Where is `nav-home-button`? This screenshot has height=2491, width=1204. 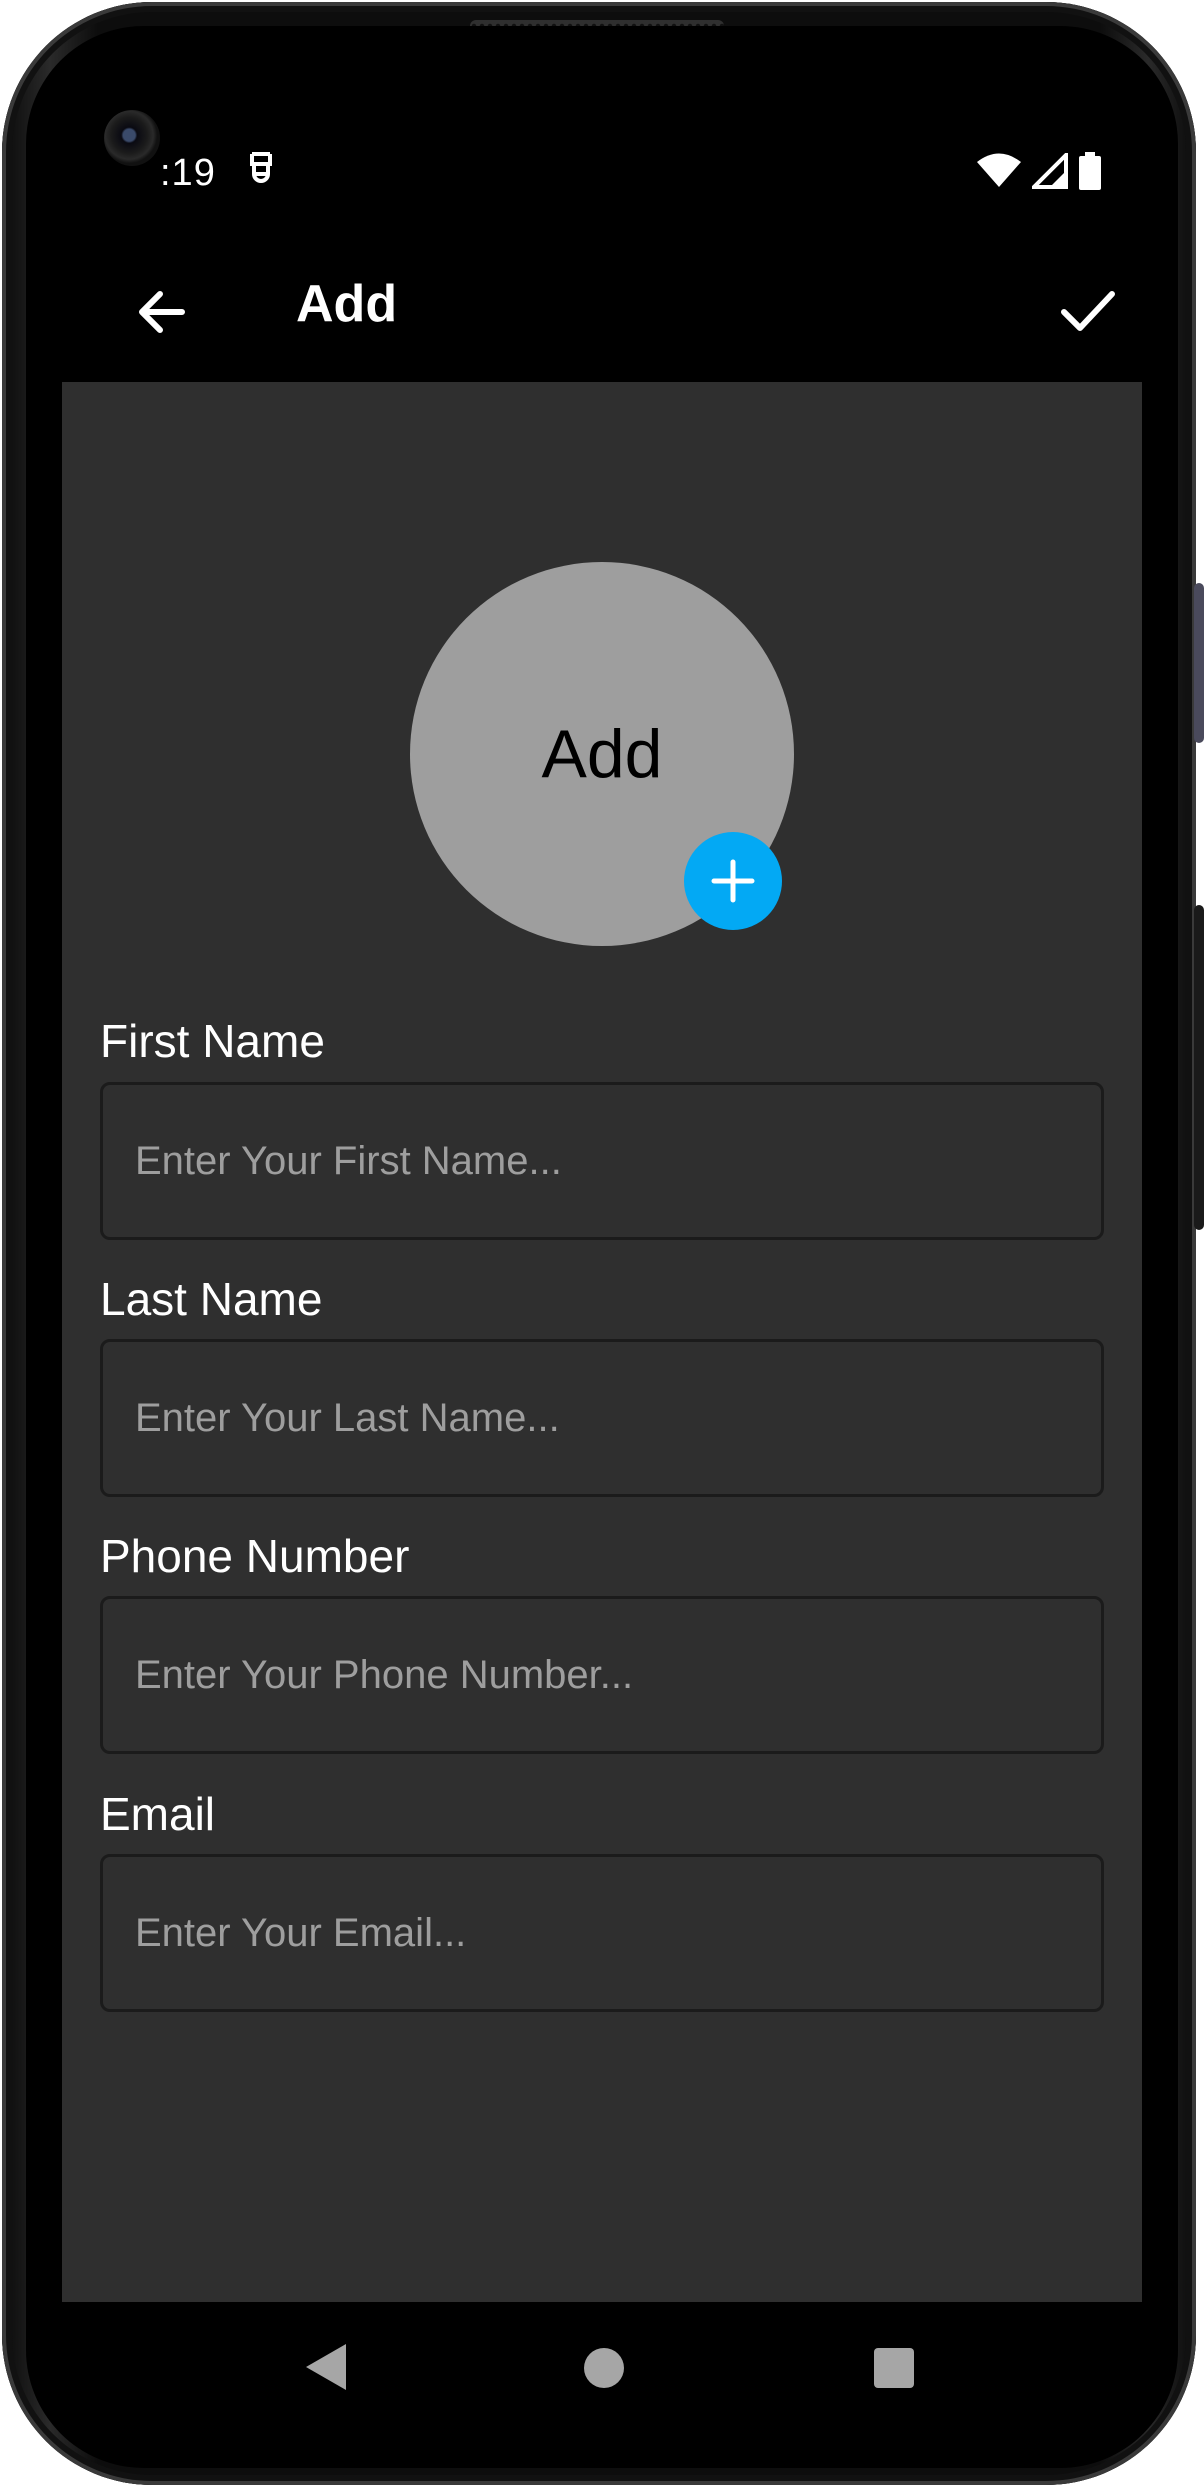
nav-home-button is located at coordinates (604, 2368).